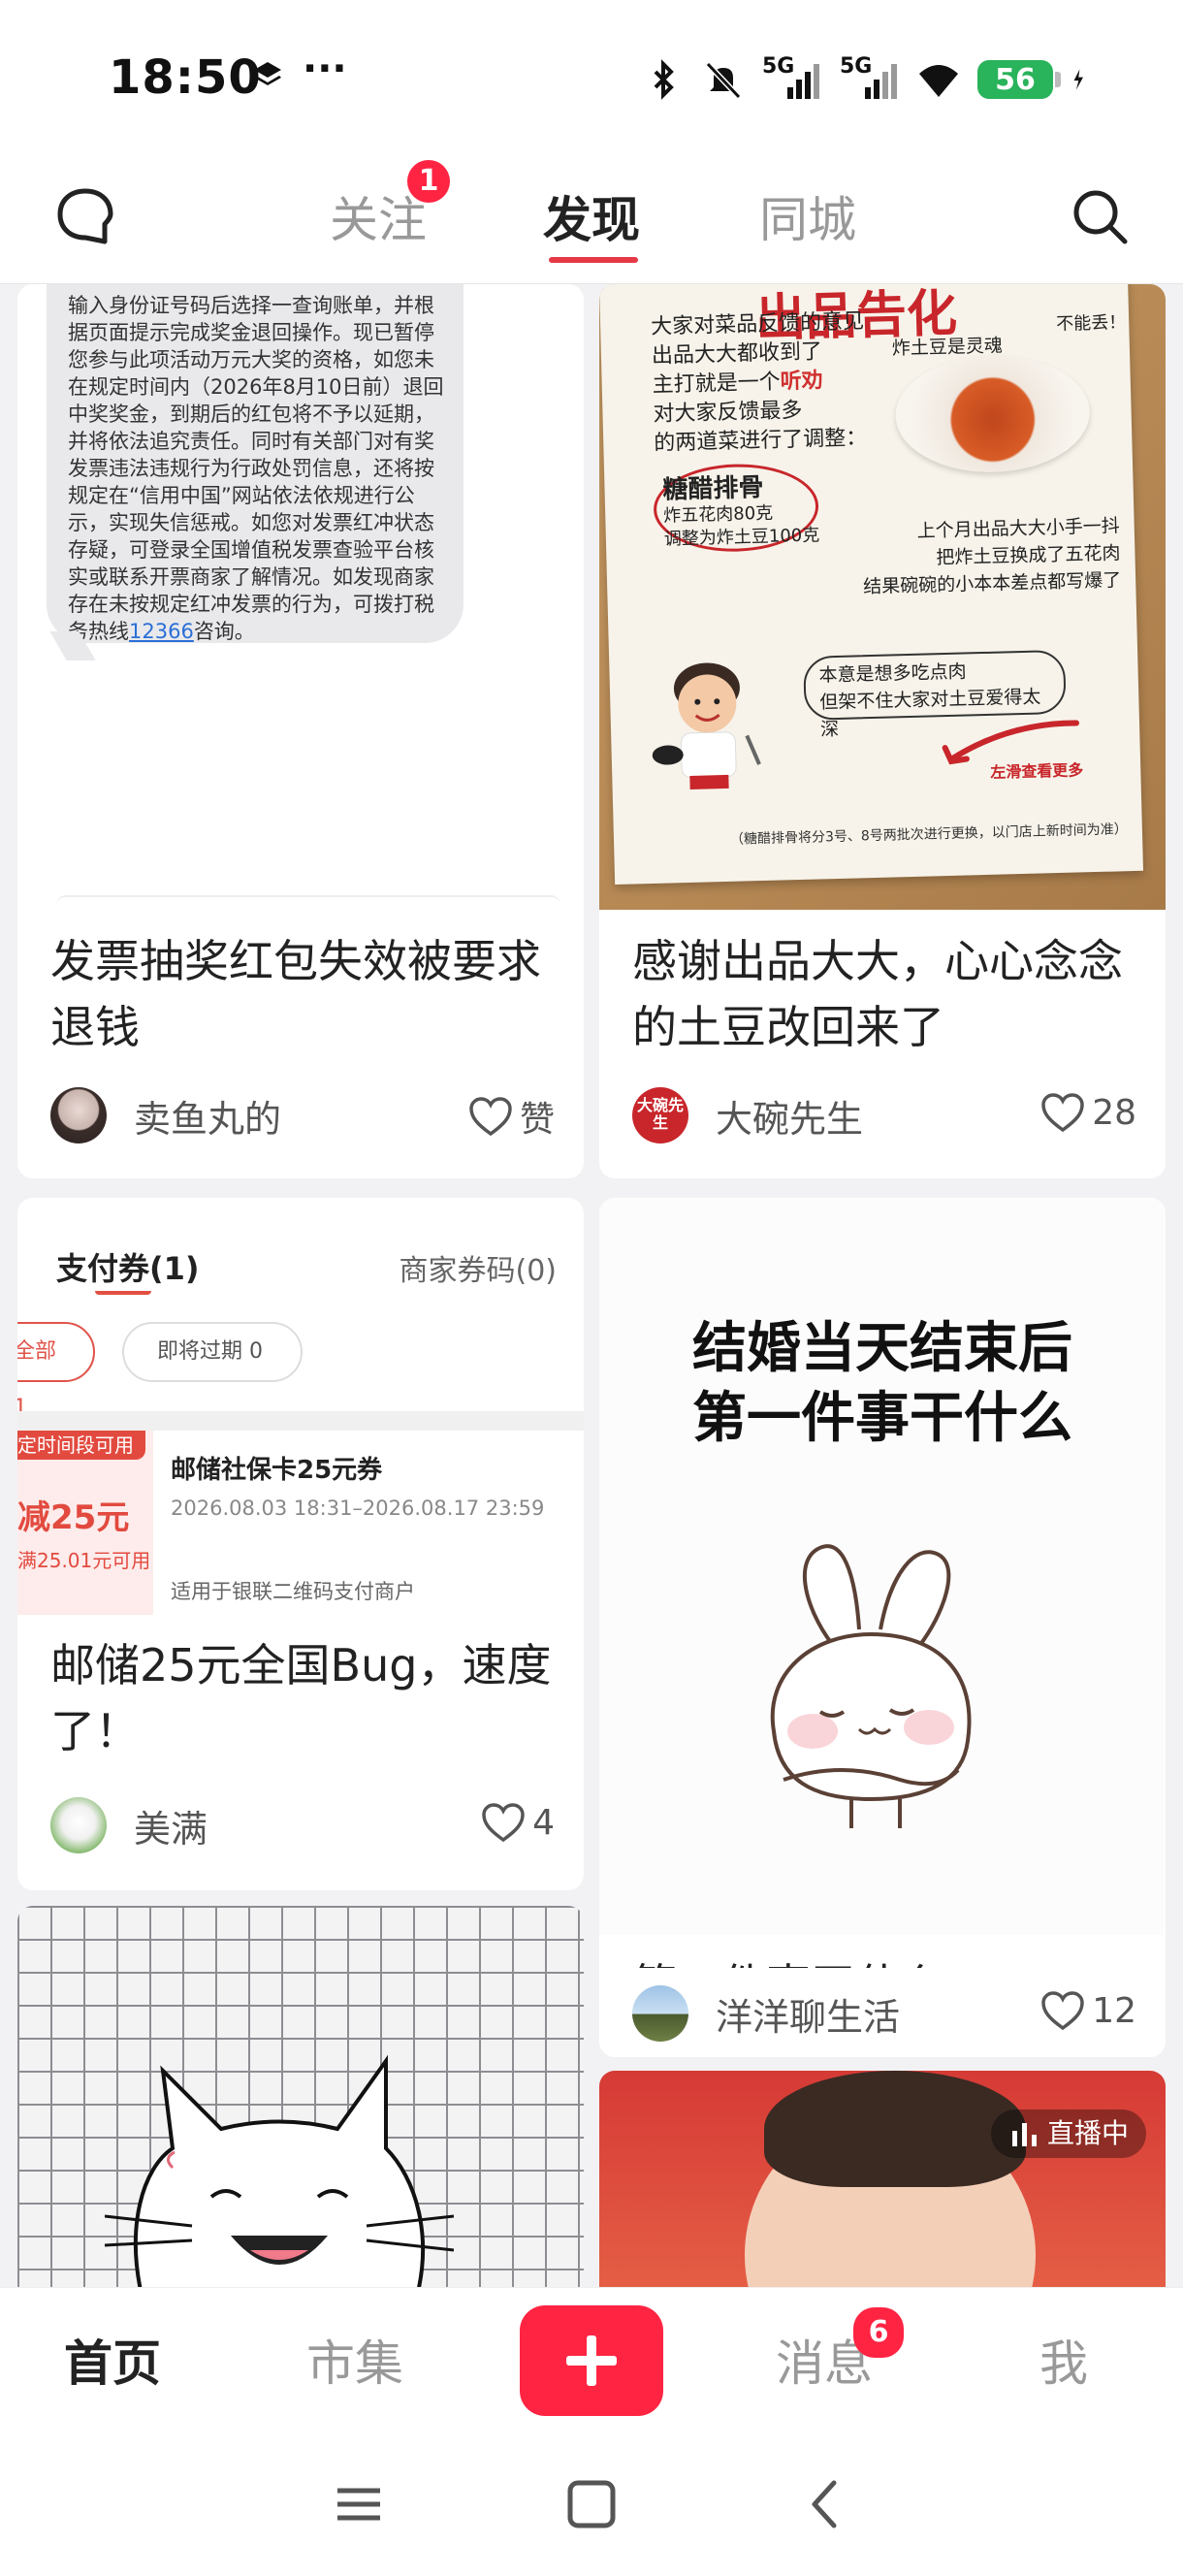  I want to click on card-author: 大碗先生 大碗先生, so click(747, 1115).